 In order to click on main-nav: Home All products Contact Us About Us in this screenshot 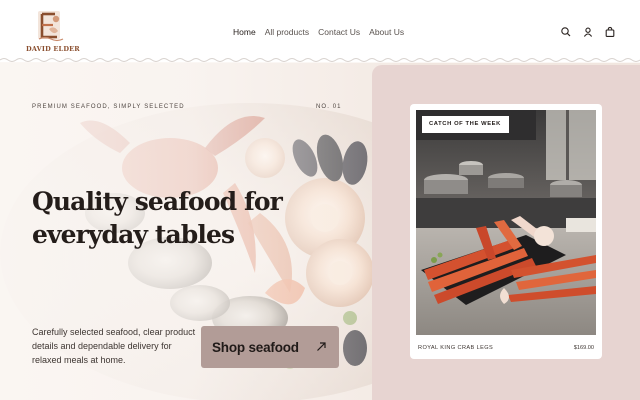, I will do `click(318, 32)`.